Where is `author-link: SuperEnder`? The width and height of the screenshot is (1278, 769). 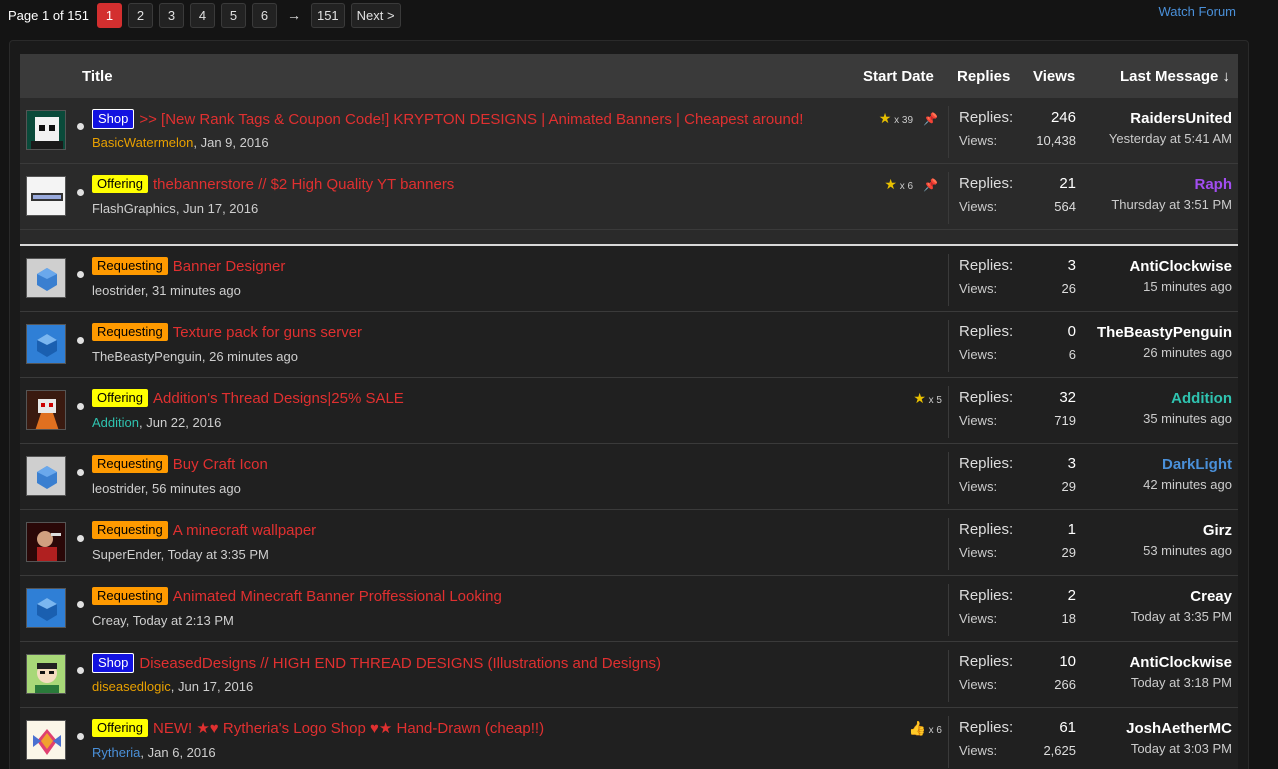 author-link: SuperEnder is located at coordinates (126, 554).